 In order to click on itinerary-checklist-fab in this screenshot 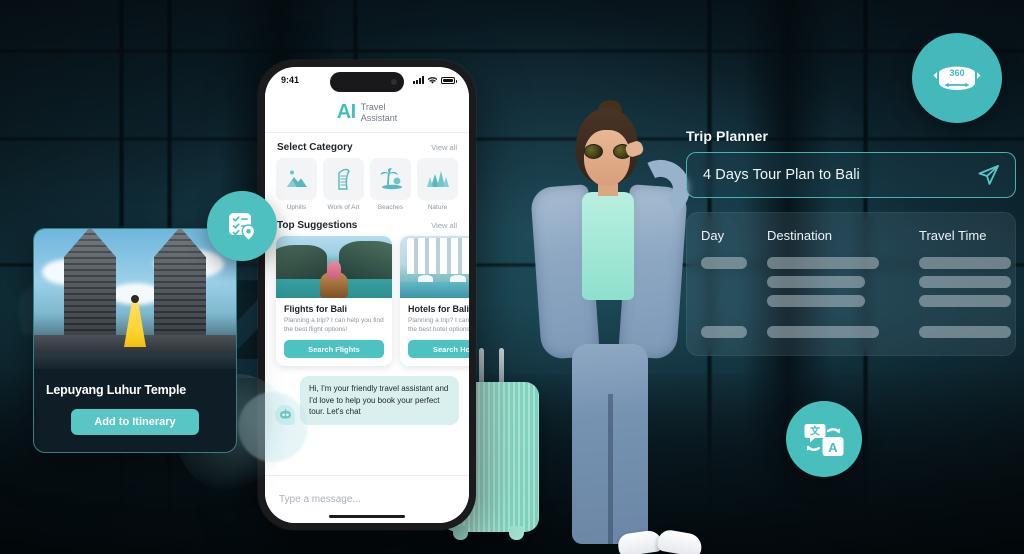, I will do `click(242, 226)`.